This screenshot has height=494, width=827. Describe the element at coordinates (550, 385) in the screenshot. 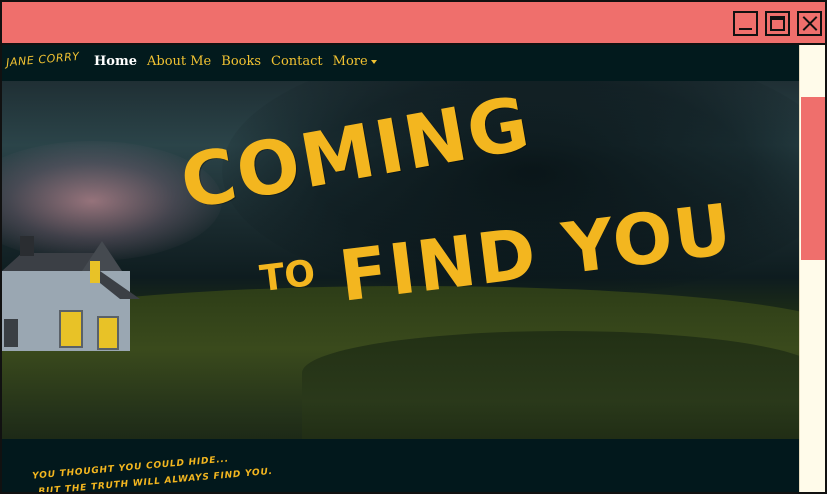

I see `moorland-foreground` at that location.